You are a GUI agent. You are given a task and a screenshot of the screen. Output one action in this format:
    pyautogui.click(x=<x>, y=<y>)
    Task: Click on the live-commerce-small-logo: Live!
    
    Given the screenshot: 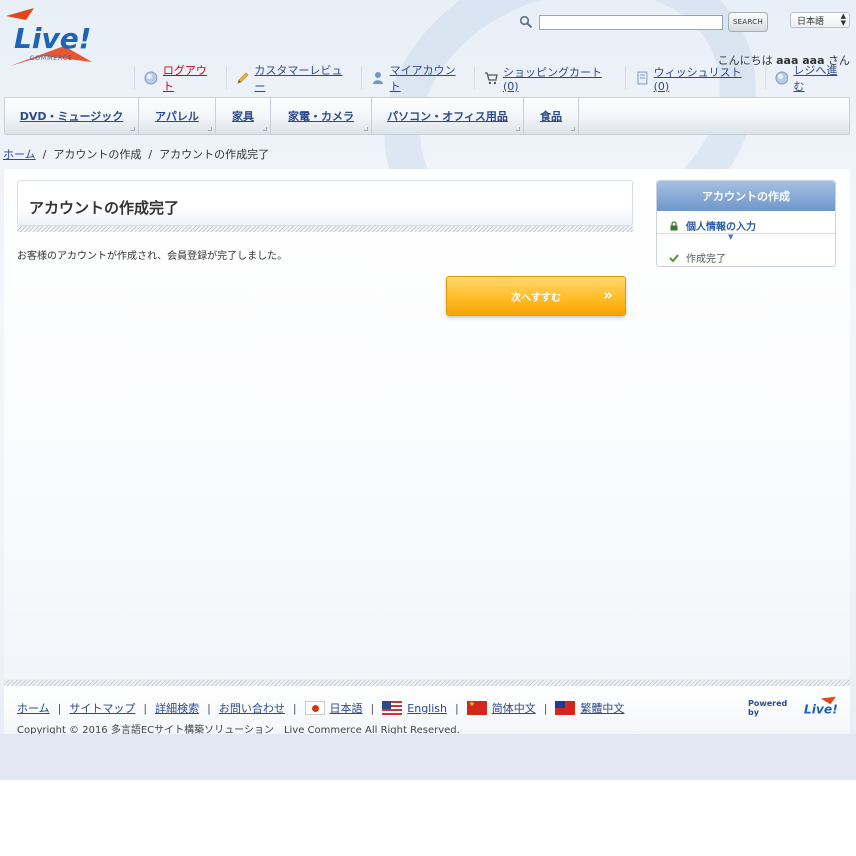 What is the action you would take?
    pyautogui.click(x=821, y=706)
    